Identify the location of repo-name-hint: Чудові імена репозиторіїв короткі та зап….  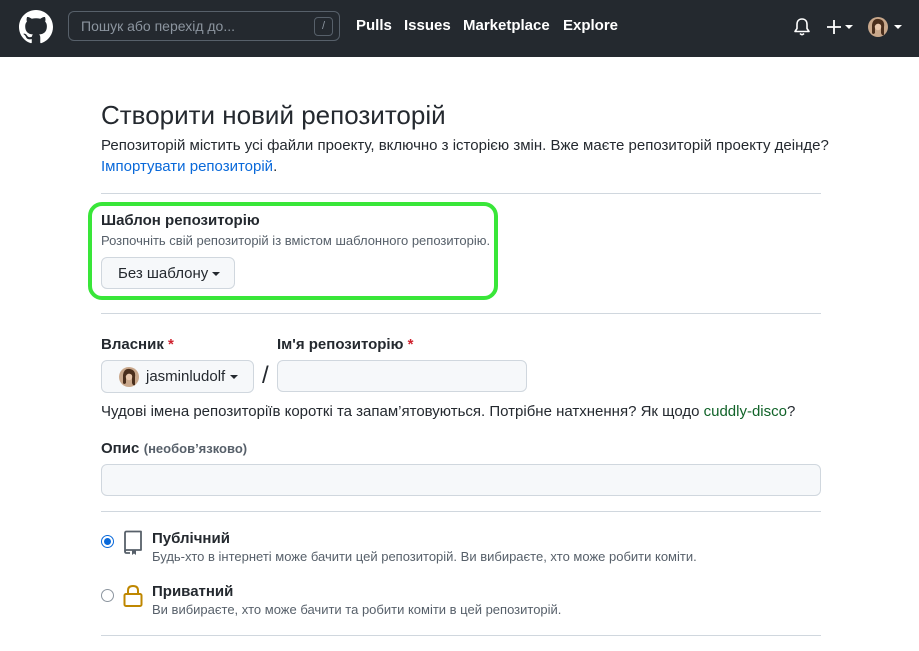
(448, 411).